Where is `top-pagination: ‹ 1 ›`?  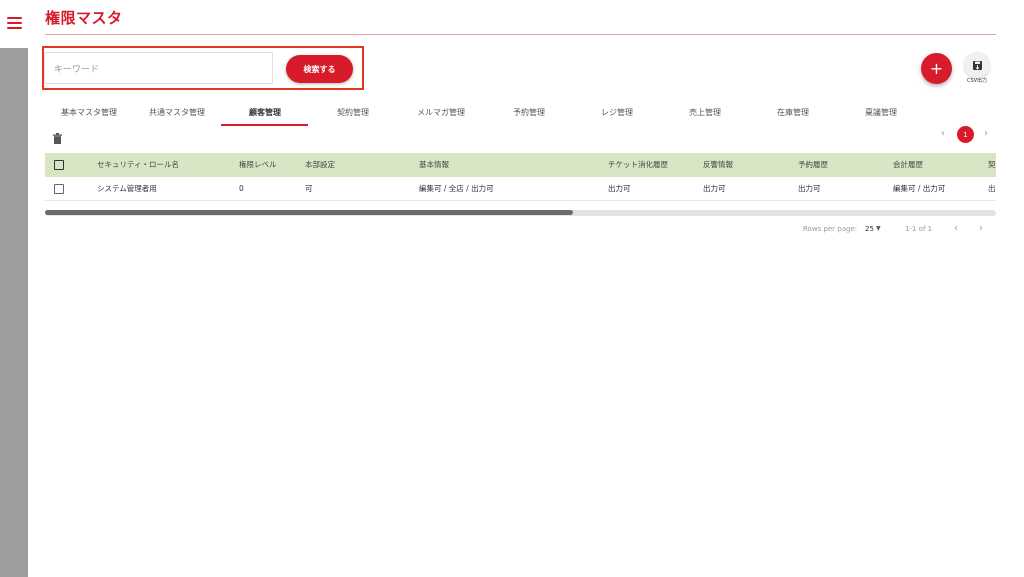
top-pagination: ‹ 1 › is located at coordinates (967, 135).